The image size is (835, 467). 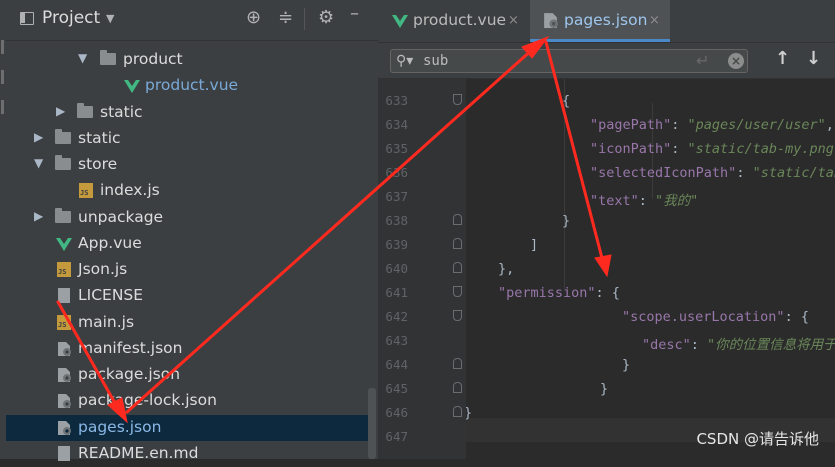 I want to click on tree-row-product-folder: ▼ product, so click(x=187, y=60).